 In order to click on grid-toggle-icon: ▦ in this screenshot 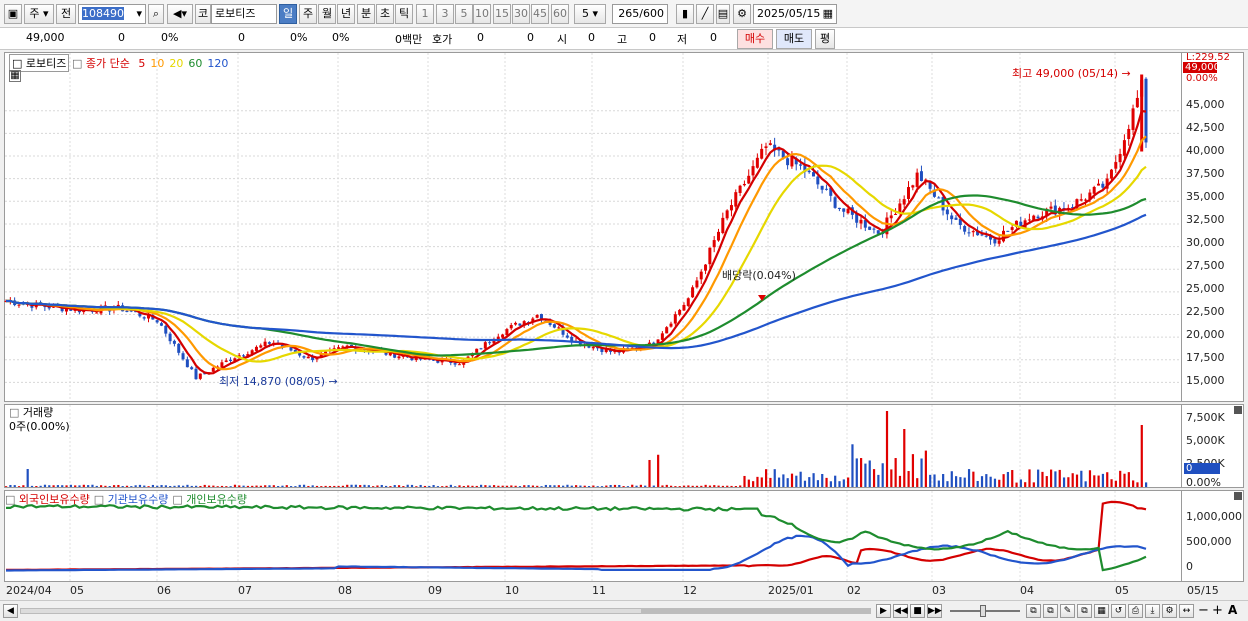, I will do `click(1101, 611)`.